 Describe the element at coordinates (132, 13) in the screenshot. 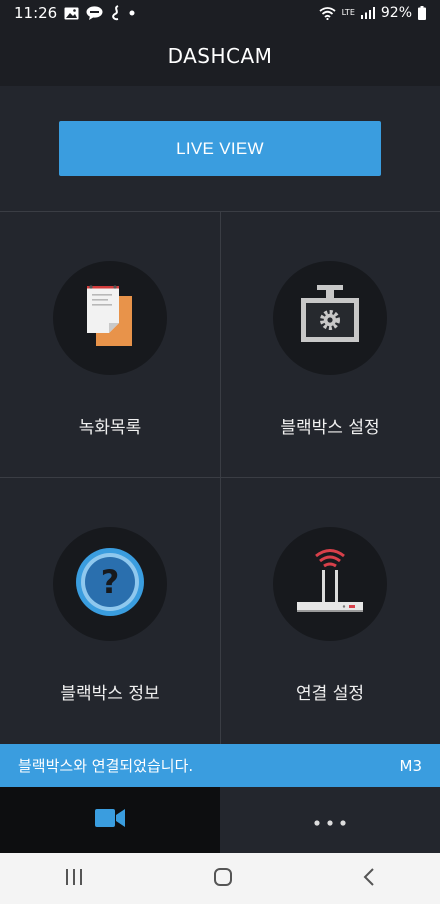

I see `more-notifications-dot-icon` at that location.